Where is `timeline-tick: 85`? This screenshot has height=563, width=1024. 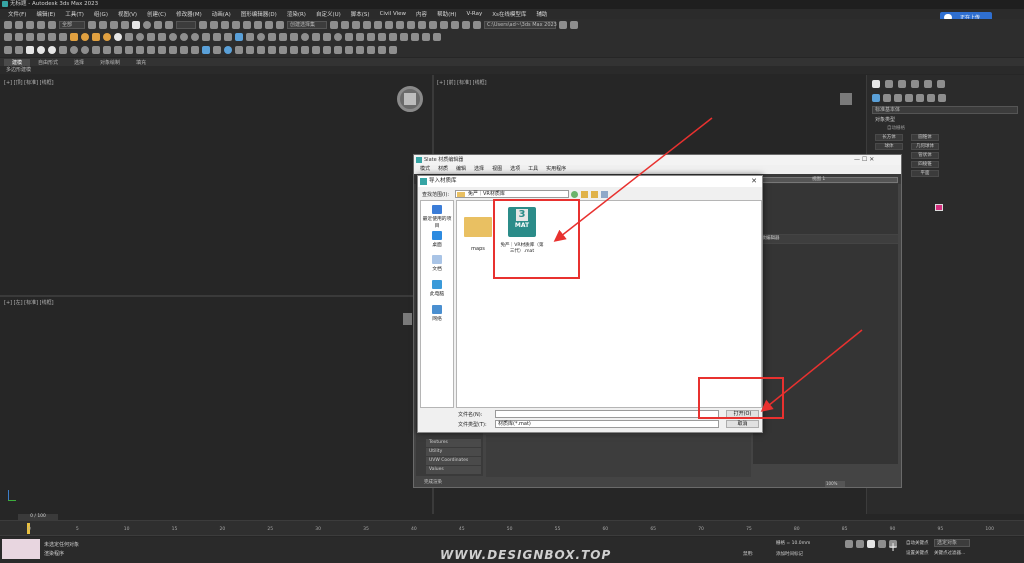
timeline-tick: 85 is located at coordinates (844, 529).